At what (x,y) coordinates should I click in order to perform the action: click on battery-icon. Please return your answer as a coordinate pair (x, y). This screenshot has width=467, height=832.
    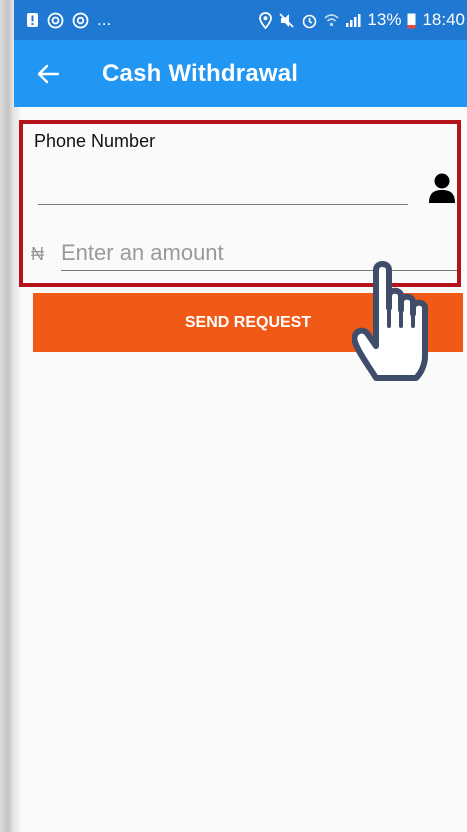
    Looking at the image, I should click on (411, 20).